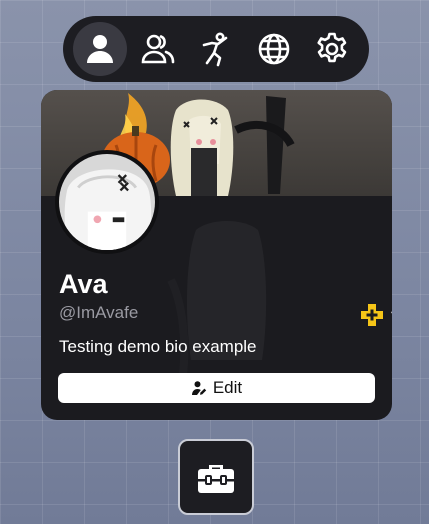 The image size is (429, 524). What do you see at coordinates (99, 312) in the screenshot?
I see `username: @ImAvafe` at bounding box center [99, 312].